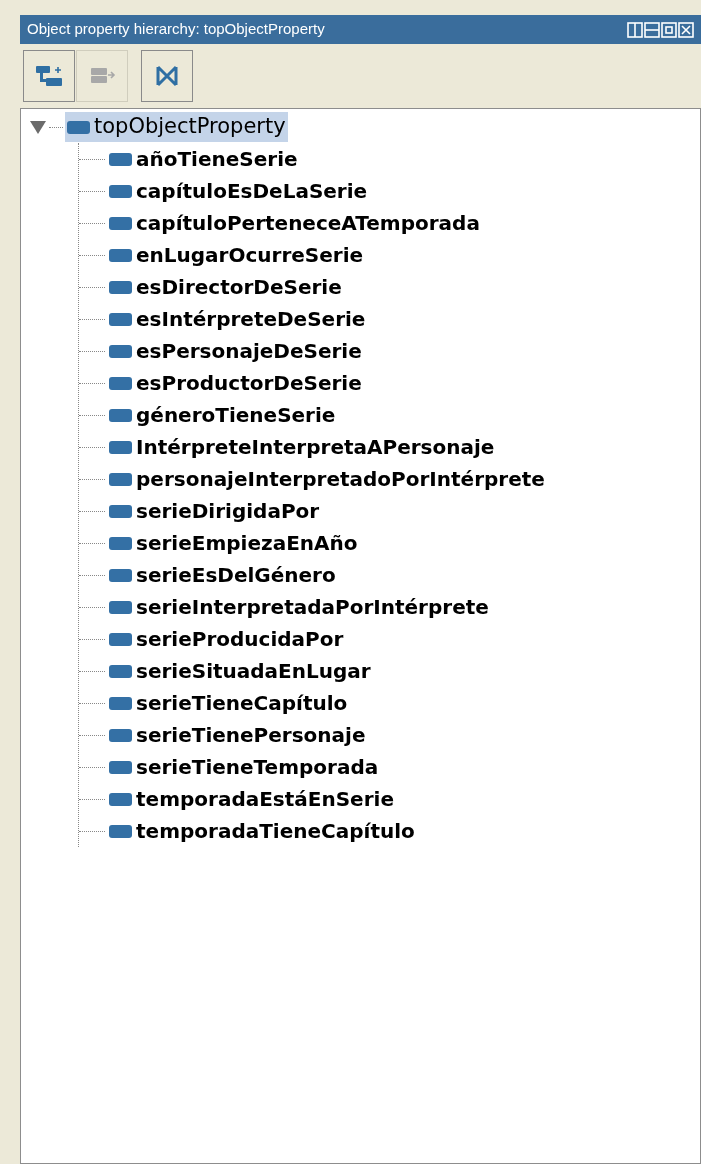 The image size is (701, 1164). What do you see at coordinates (315, 447) in the screenshot?
I see `tree-item-label: IntérpreteInterpretaAPersonaje` at bounding box center [315, 447].